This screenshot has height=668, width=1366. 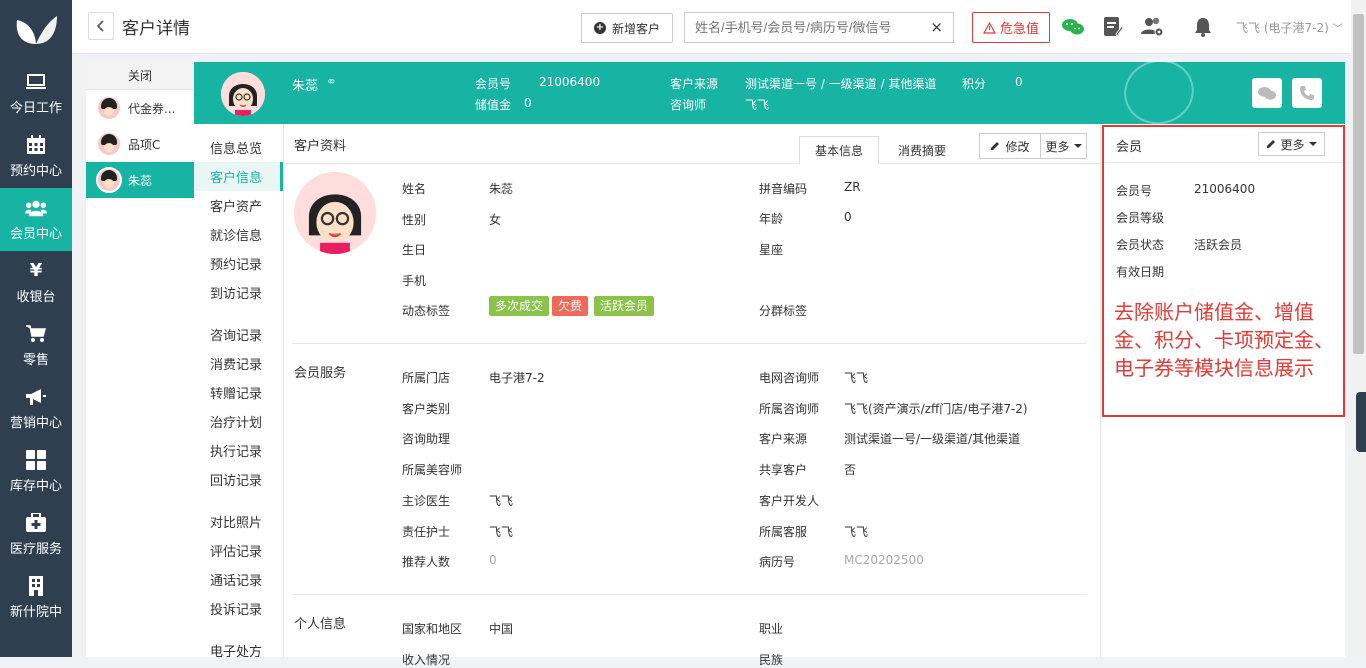 I want to click on subnav-item: 回访记录, so click(x=238, y=479).